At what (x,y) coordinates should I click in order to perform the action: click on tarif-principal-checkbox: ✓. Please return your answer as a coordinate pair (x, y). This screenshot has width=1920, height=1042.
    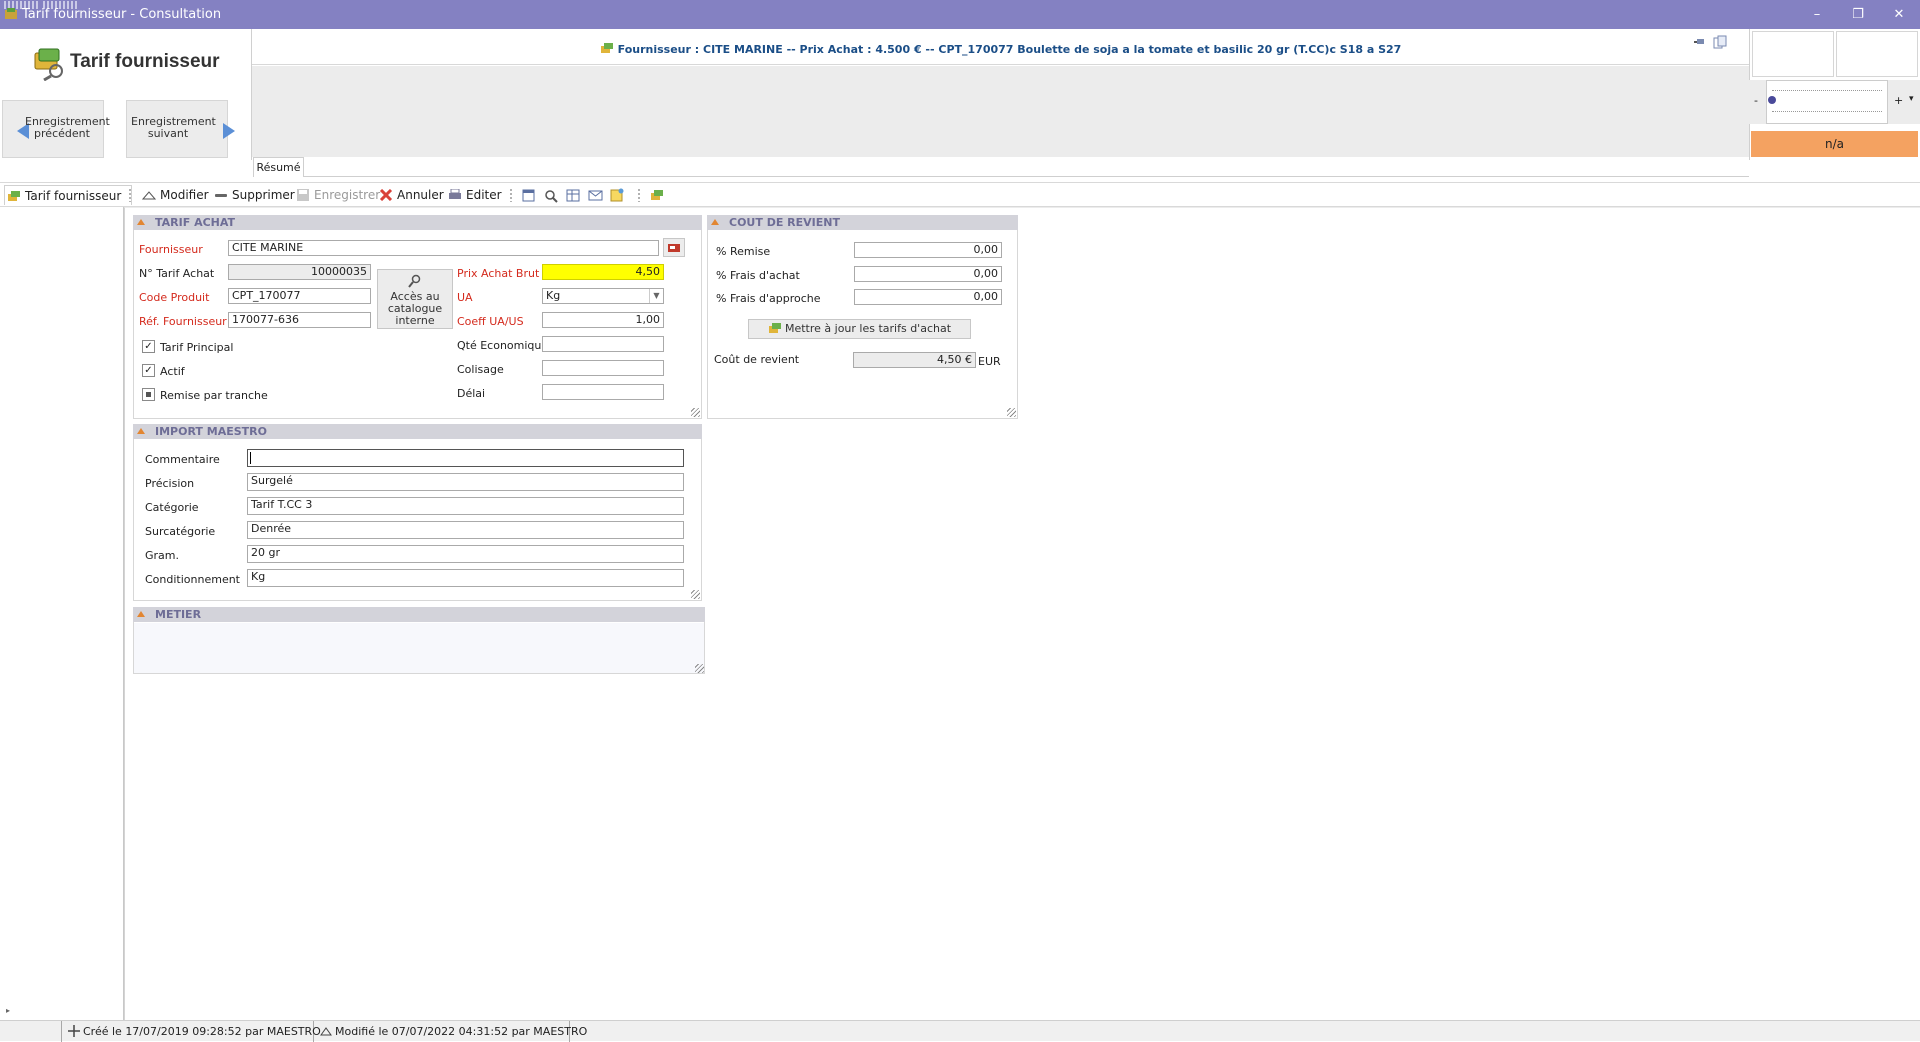
    Looking at the image, I should click on (148, 346).